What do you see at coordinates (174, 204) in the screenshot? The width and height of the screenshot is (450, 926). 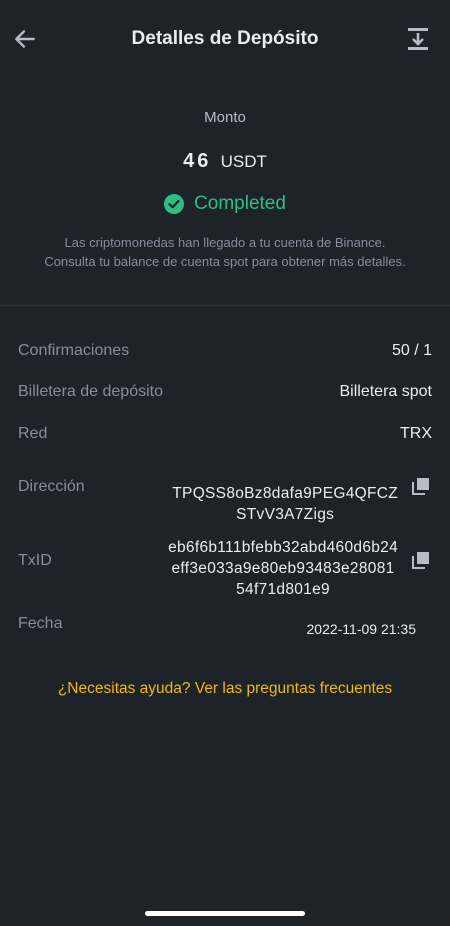 I see `check-circle-icon` at bounding box center [174, 204].